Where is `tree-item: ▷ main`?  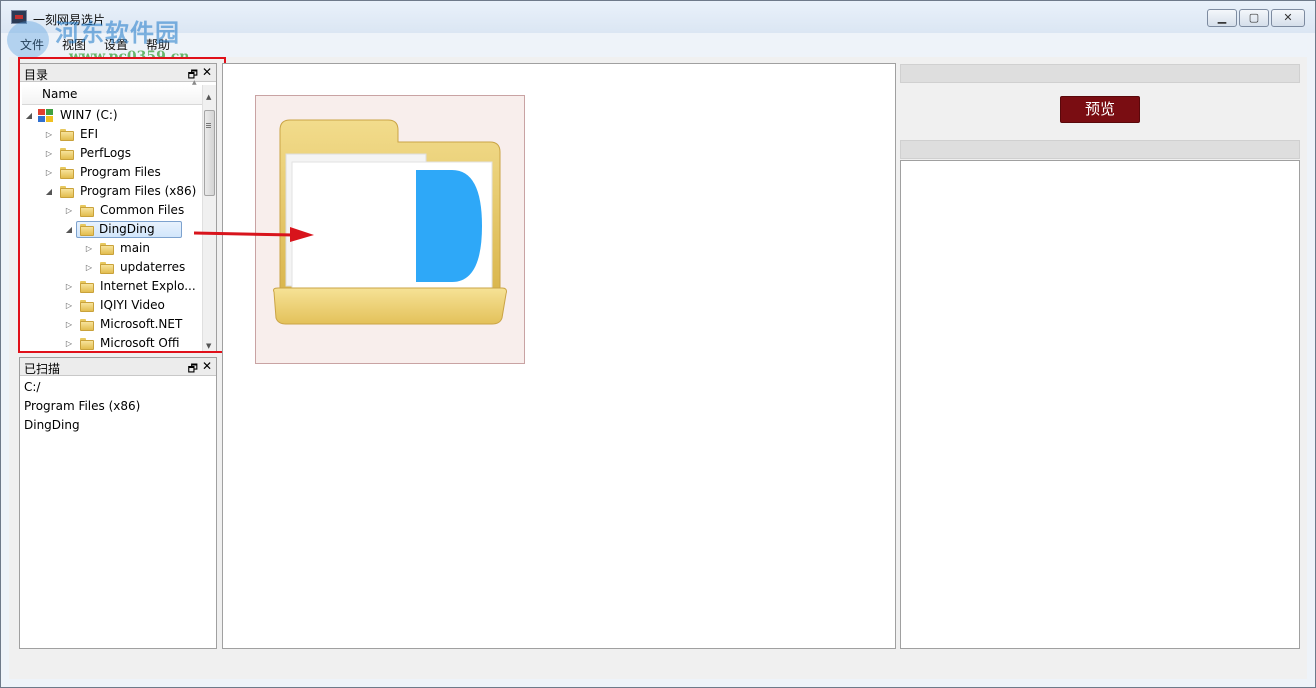
tree-item: ▷ main is located at coordinates (111, 248).